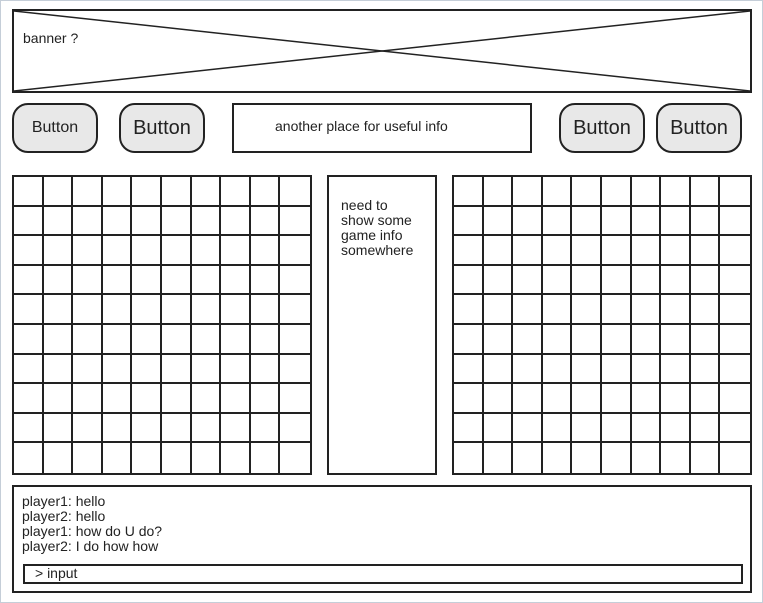 The width and height of the screenshot is (763, 603). Describe the element at coordinates (55, 128) in the screenshot. I see `button-1: Button` at that location.